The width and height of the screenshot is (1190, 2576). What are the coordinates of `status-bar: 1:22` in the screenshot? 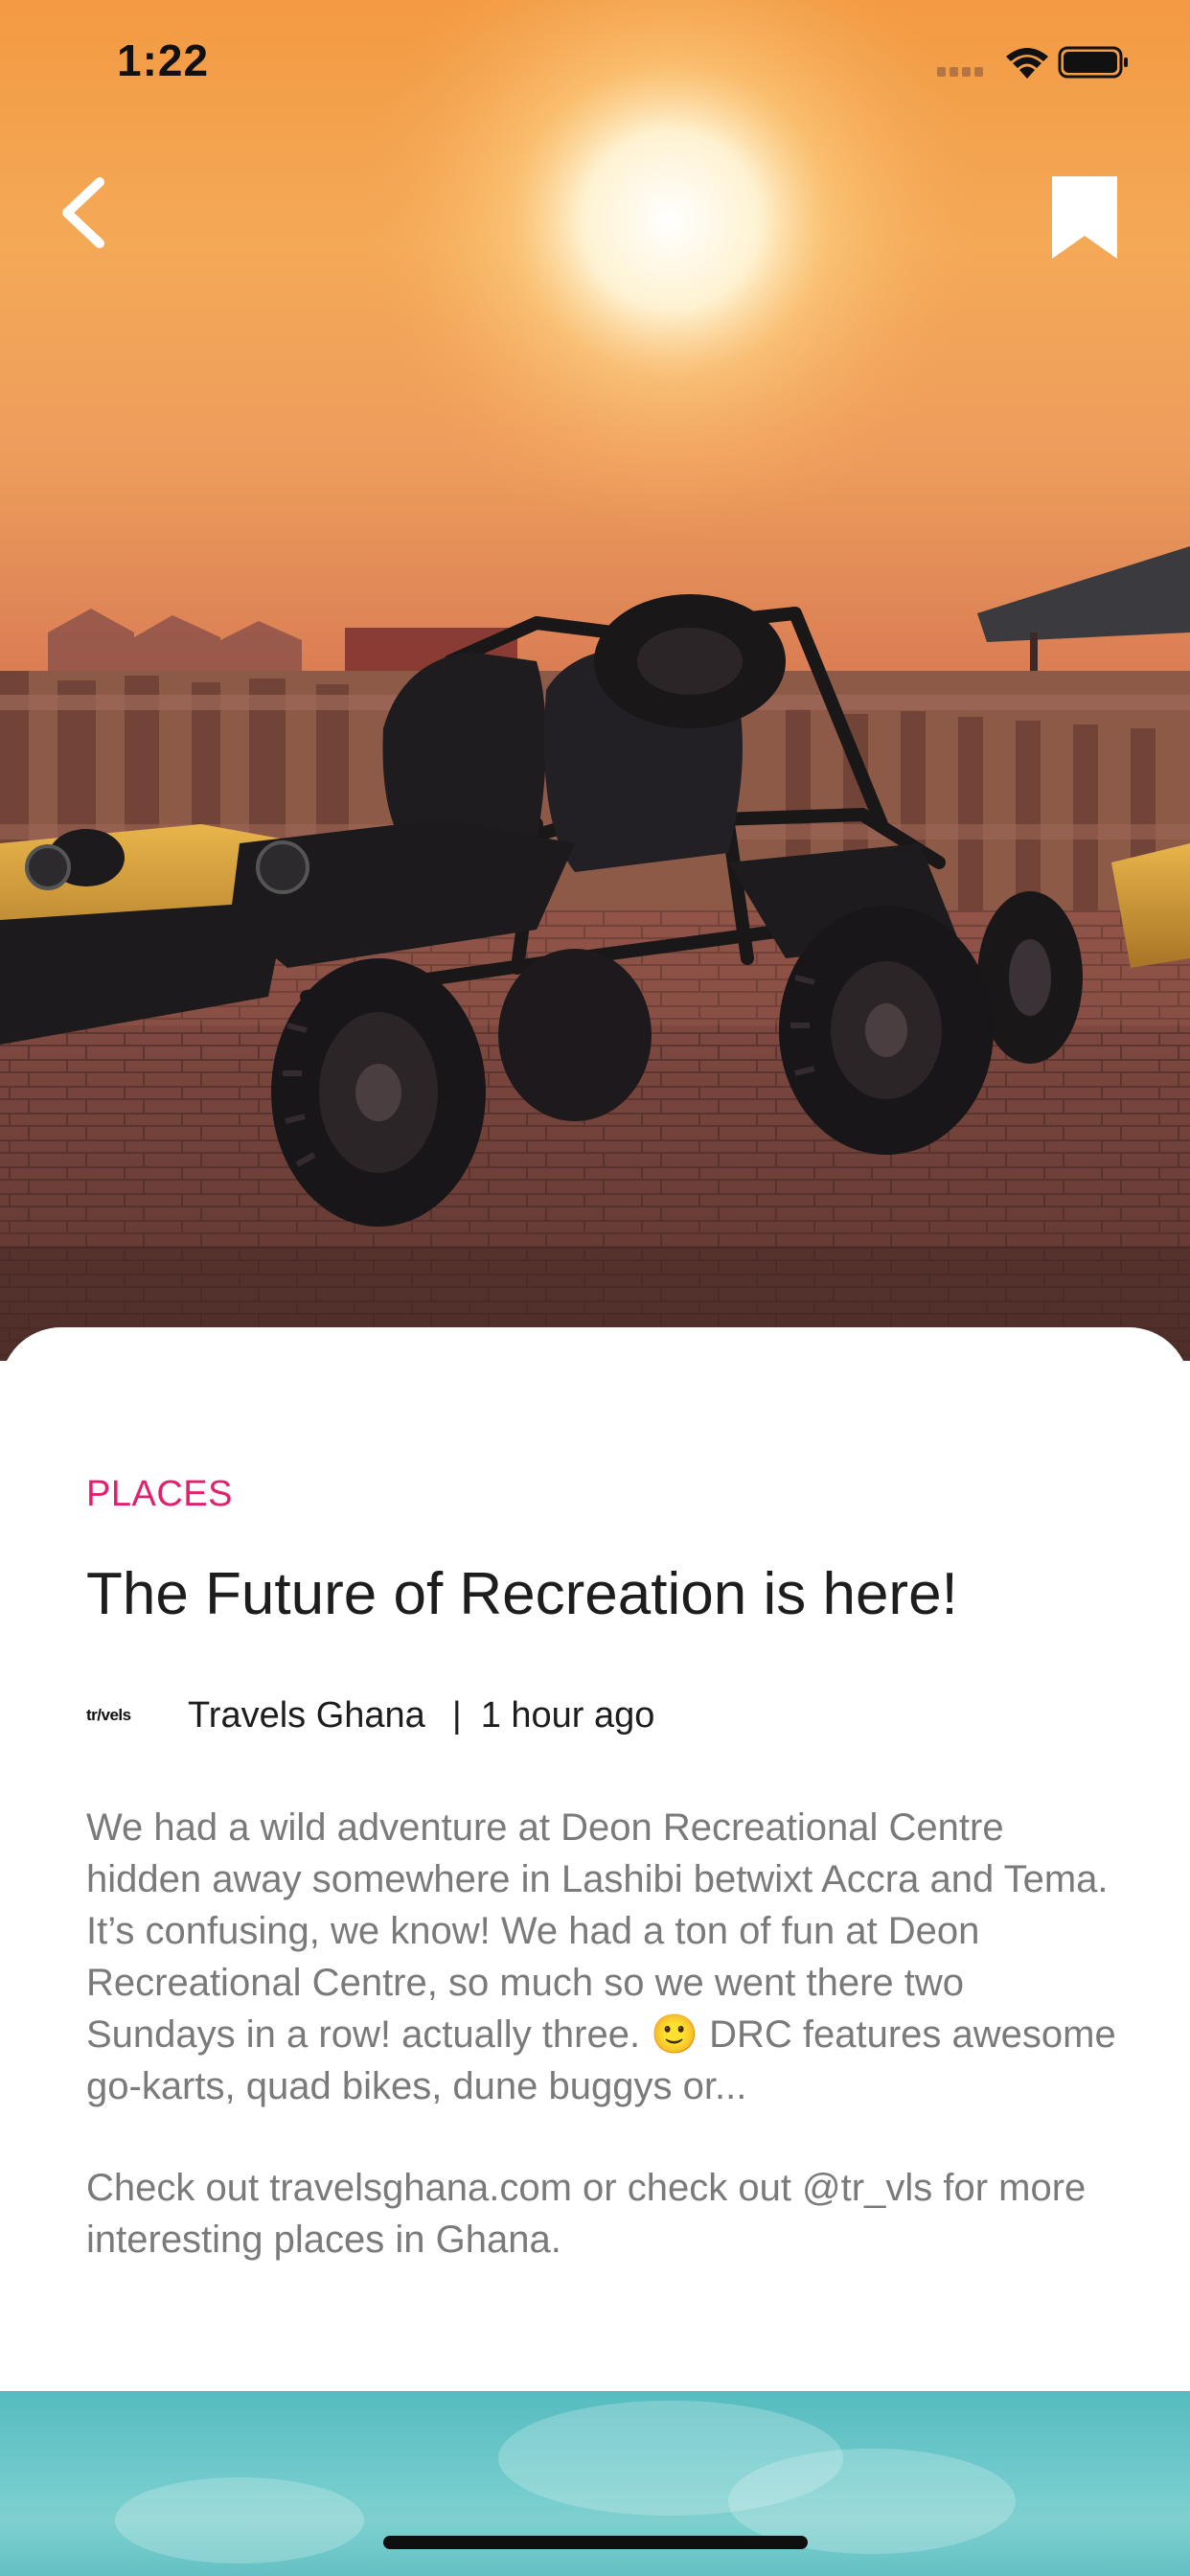 It's located at (595, 64).